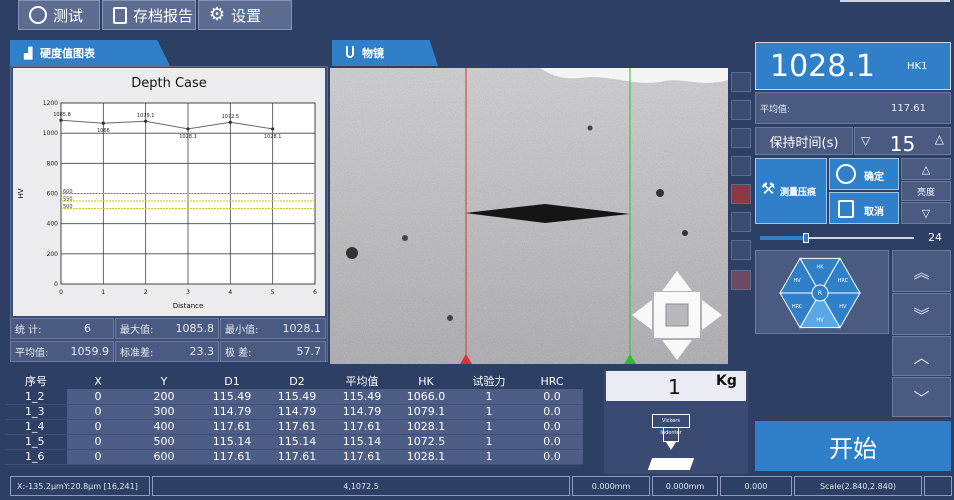 The width and height of the screenshot is (954, 500). Describe the element at coordinates (294, 457) in the screenshot. I see `table-row: 1_6 0 600 117.61 117.61 117.61 1028.1 1 0.0` at that location.